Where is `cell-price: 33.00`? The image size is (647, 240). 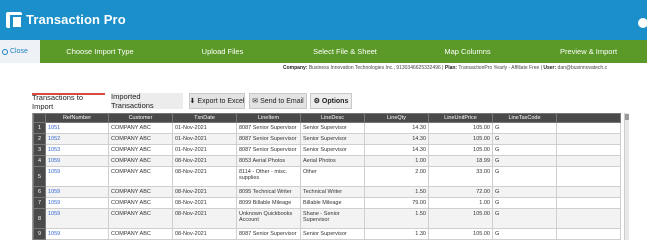 cell-price: 33.00 is located at coordinates (460, 176).